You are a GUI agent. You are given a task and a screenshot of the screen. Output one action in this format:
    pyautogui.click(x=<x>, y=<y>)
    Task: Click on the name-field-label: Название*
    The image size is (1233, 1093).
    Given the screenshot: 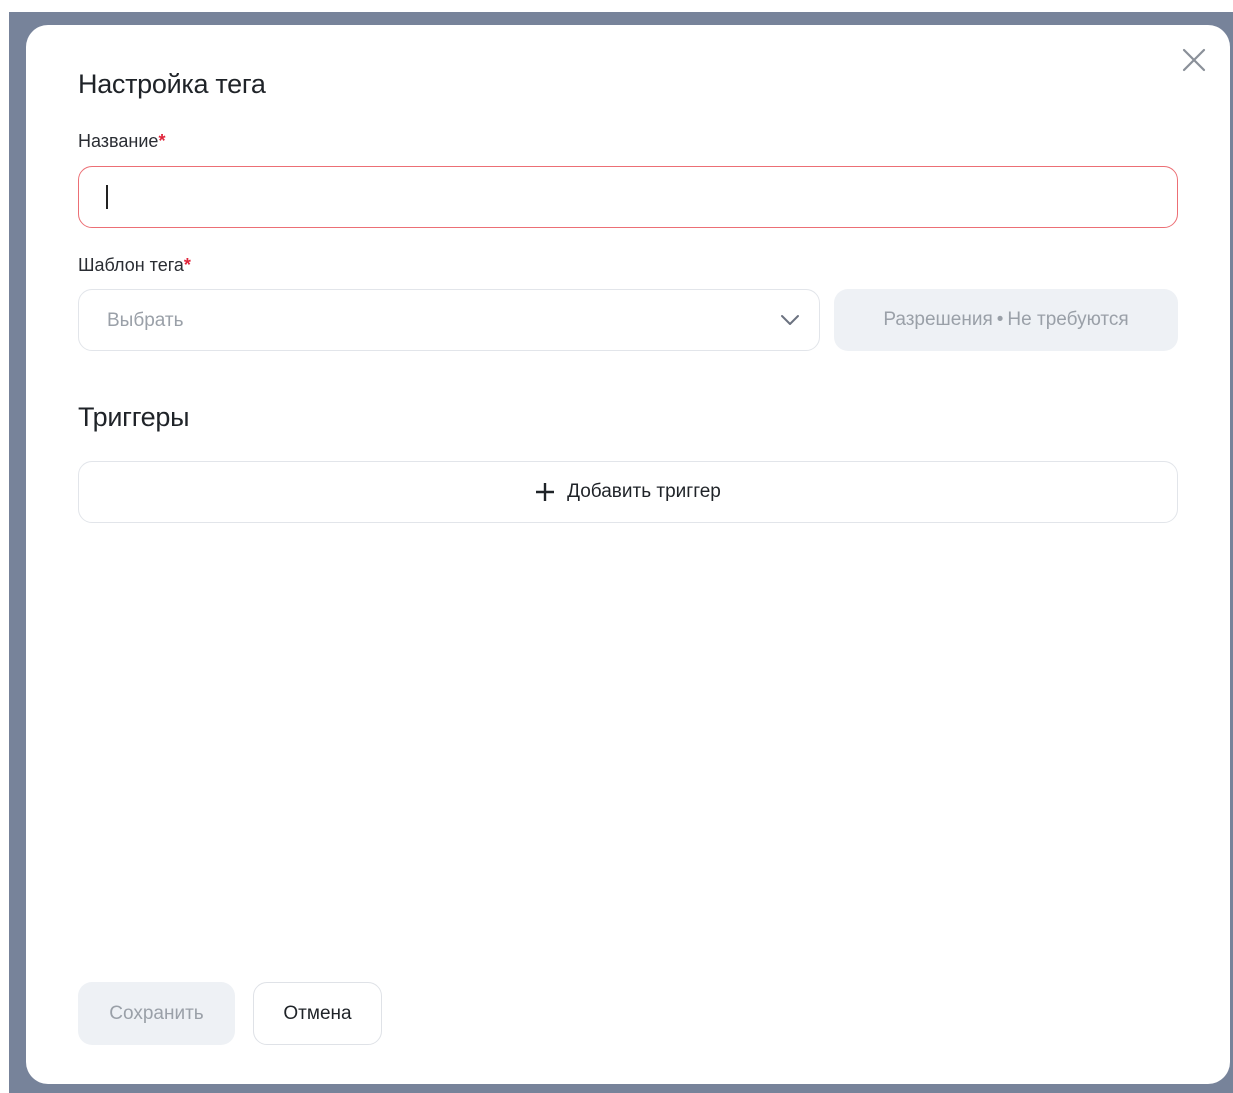 What is the action you would take?
    pyautogui.click(x=121, y=141)
    